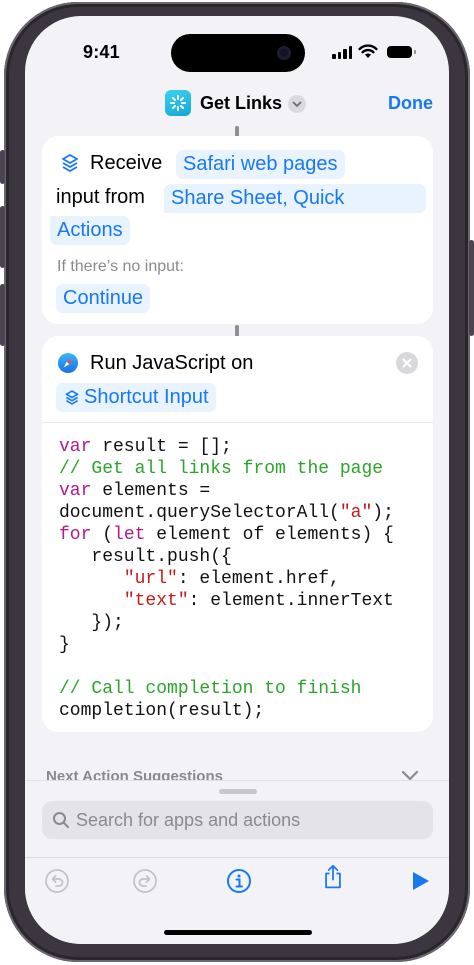 This screenshot has height=965, width=474. I want to click on code-line: "url": element.href,, so click(231, 579).